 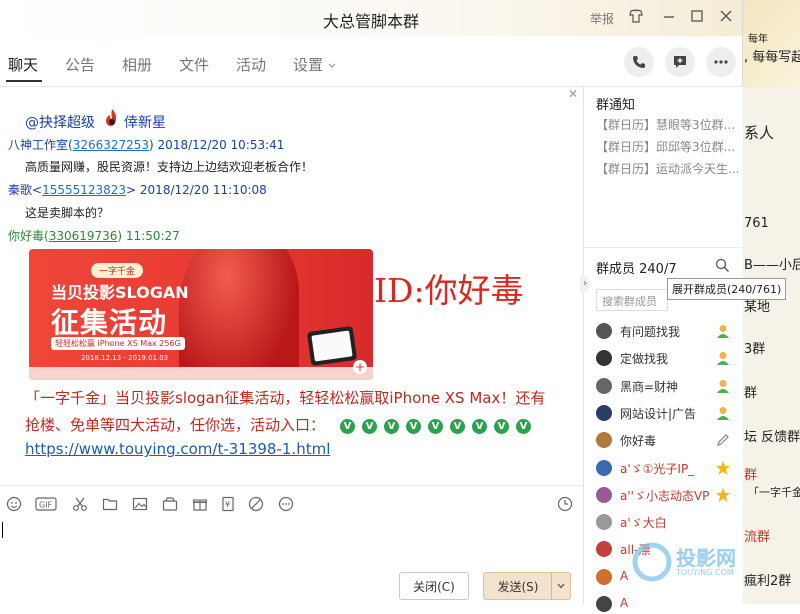 I want to click on member-count: 群成员 240/7, so click(x=636, y=267).